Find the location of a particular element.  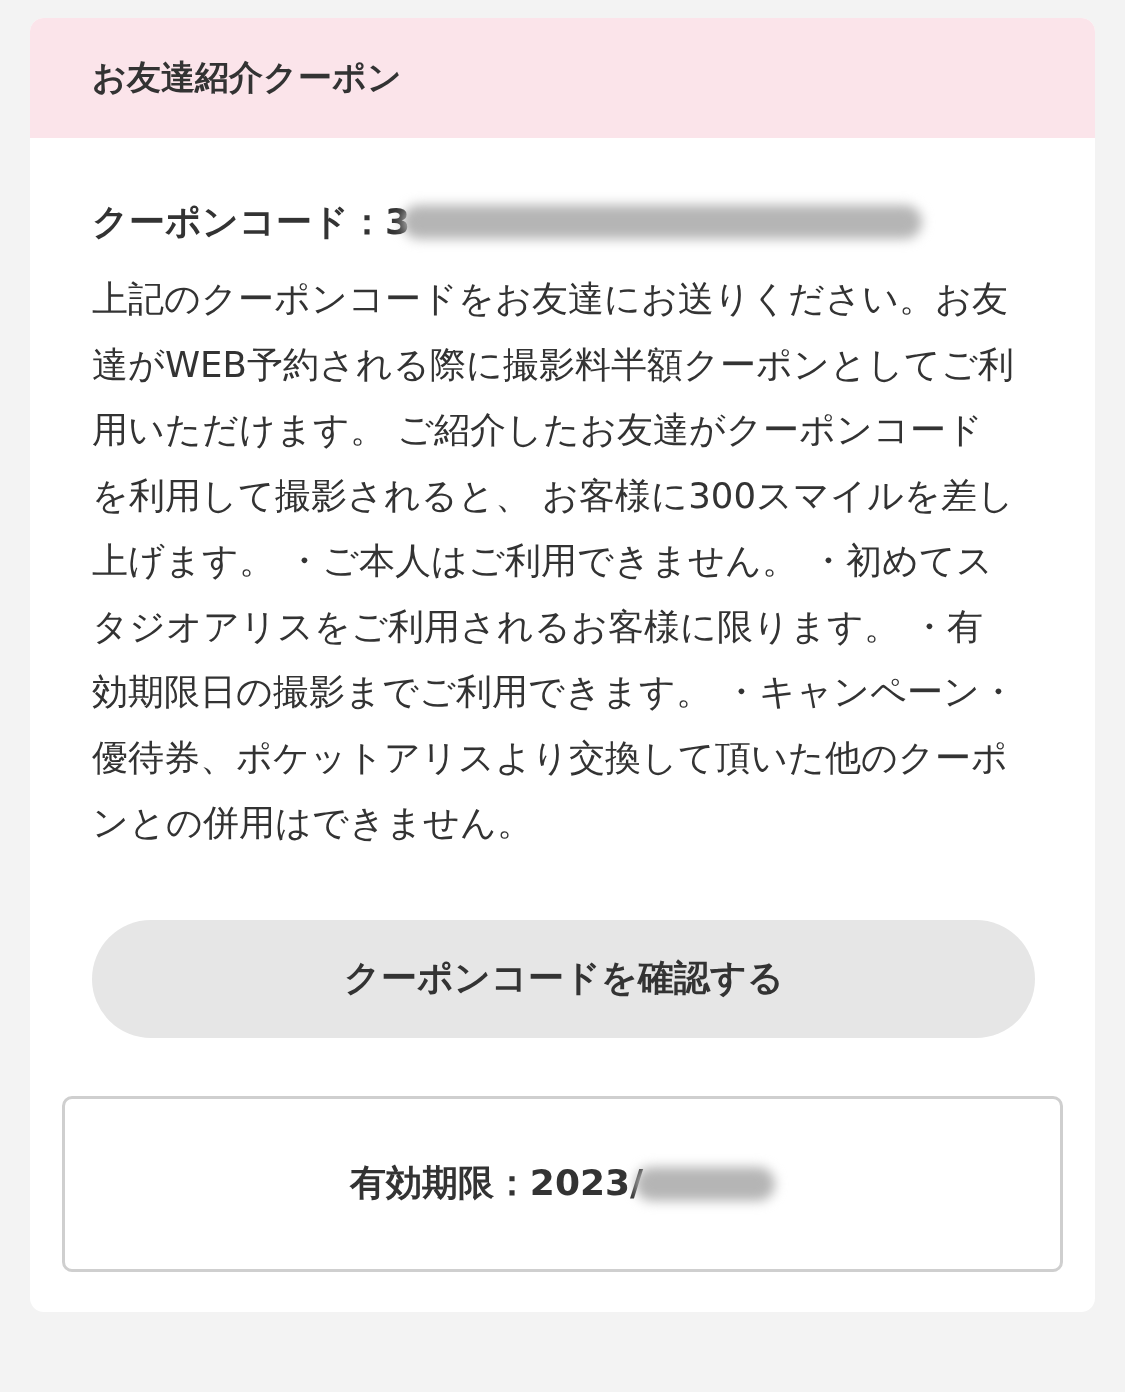

coupon-code-label: クーポンコード：3 is located at coordinates (251, 221).